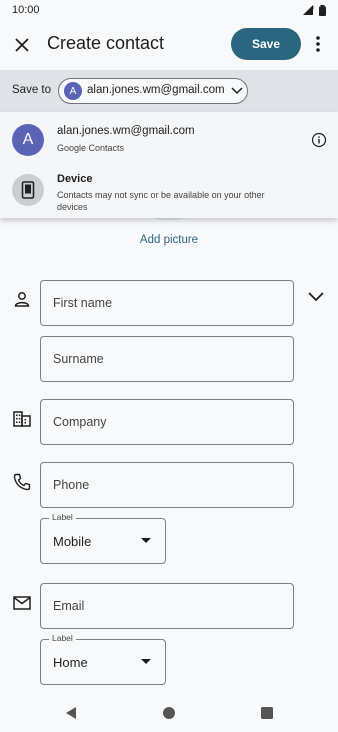 This screenshot has width=338, height=732. I want to click on phone-label-select: Label Mobile, so click(103, 538).